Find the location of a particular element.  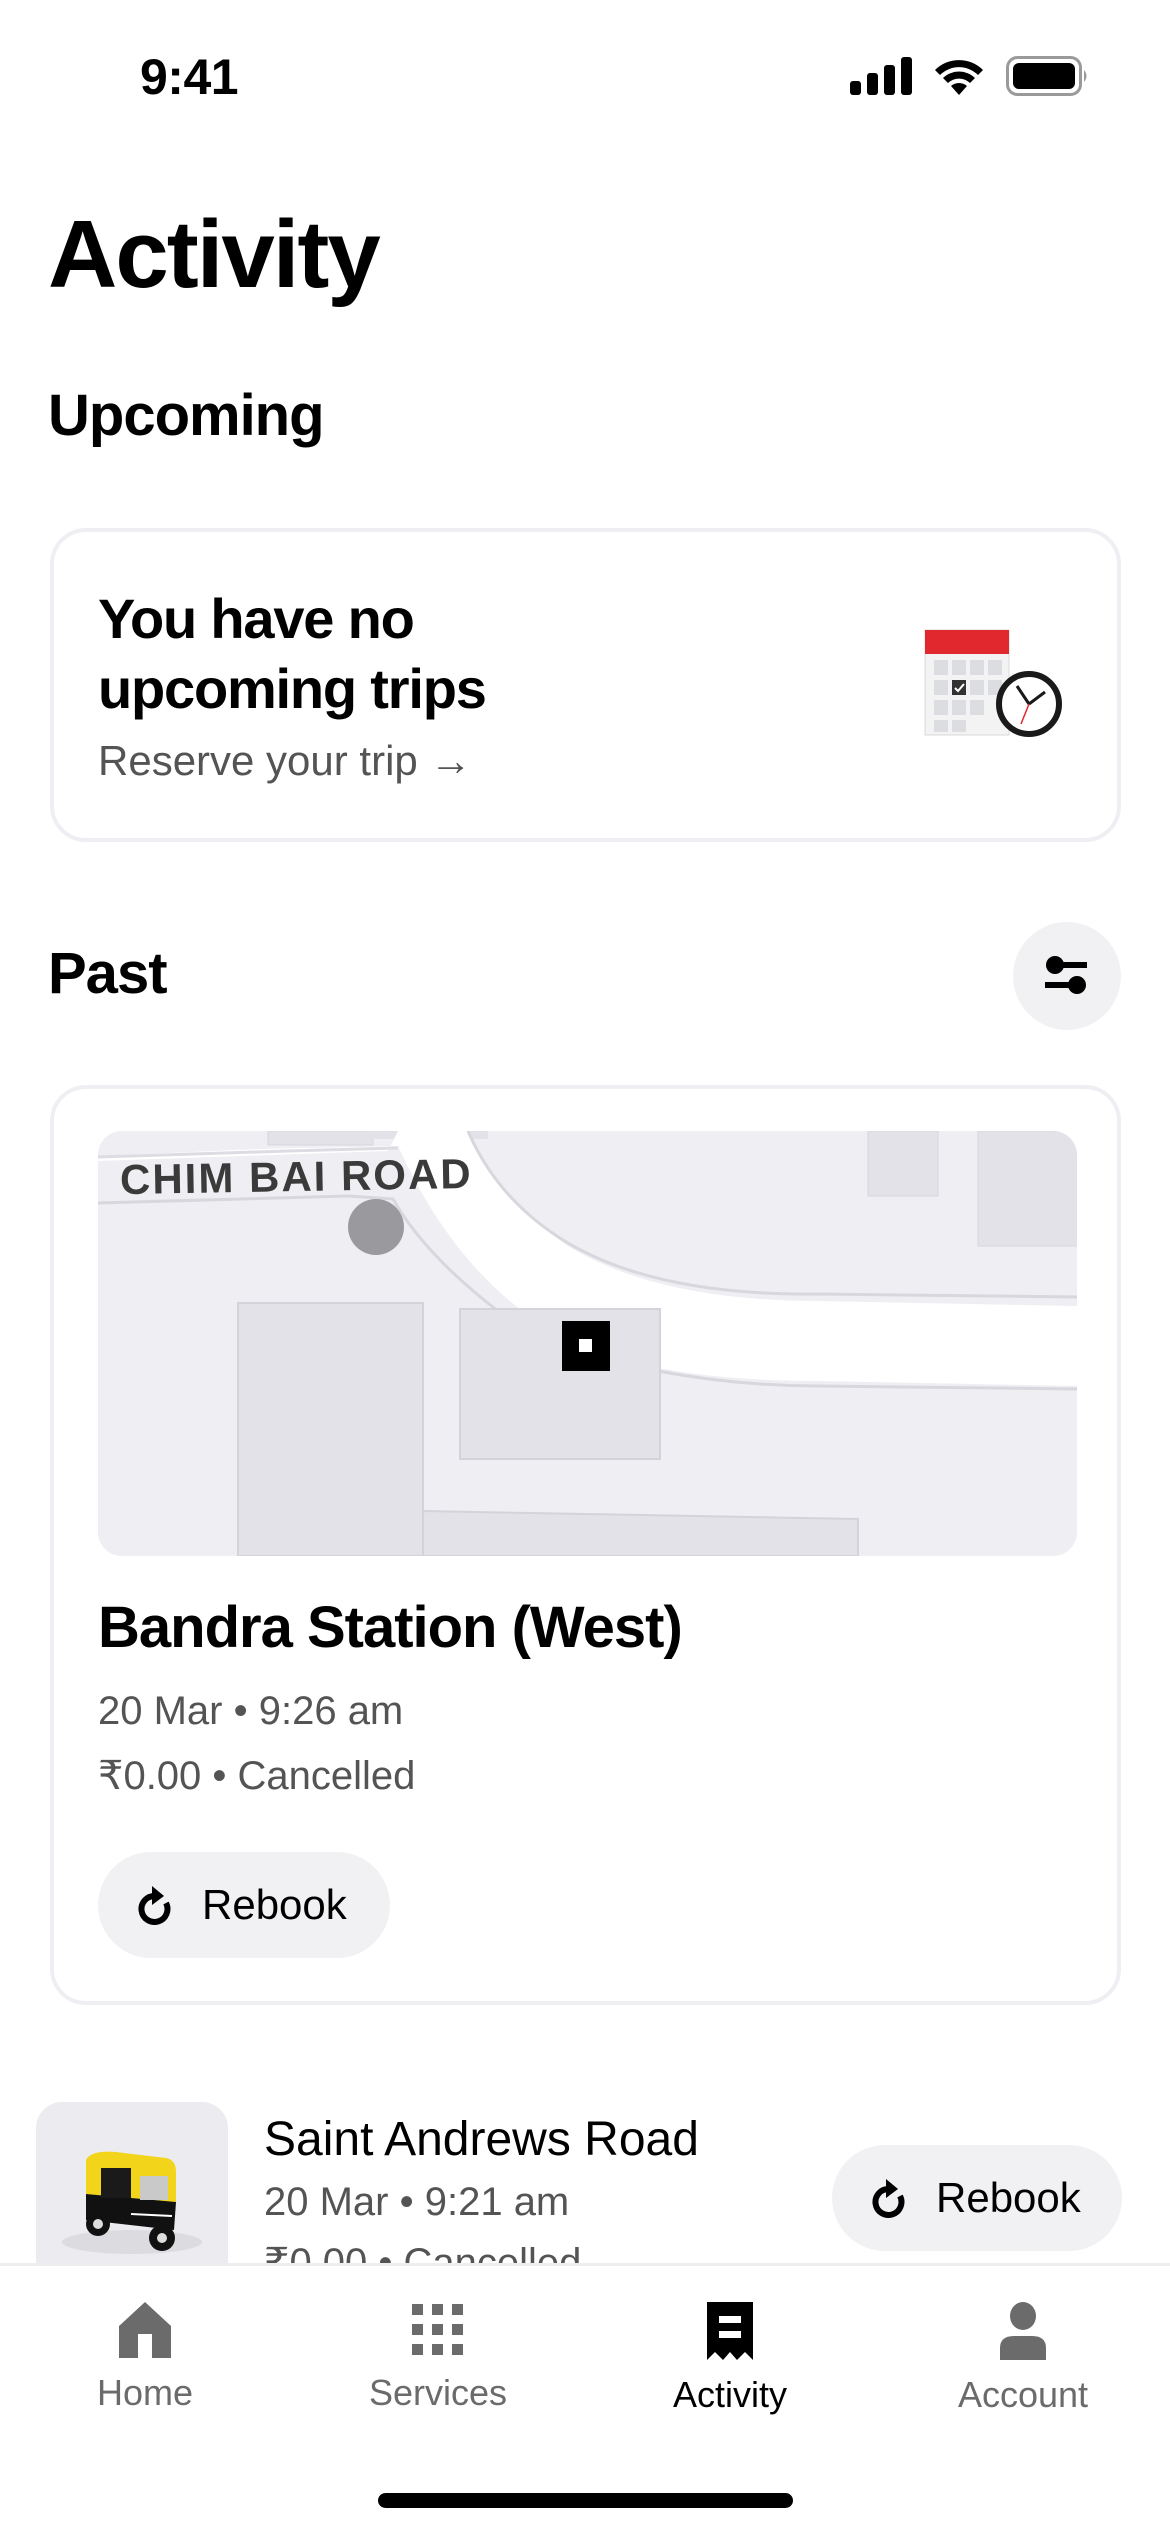

tab-activity: Activity is located at coordinates (730, 2359).